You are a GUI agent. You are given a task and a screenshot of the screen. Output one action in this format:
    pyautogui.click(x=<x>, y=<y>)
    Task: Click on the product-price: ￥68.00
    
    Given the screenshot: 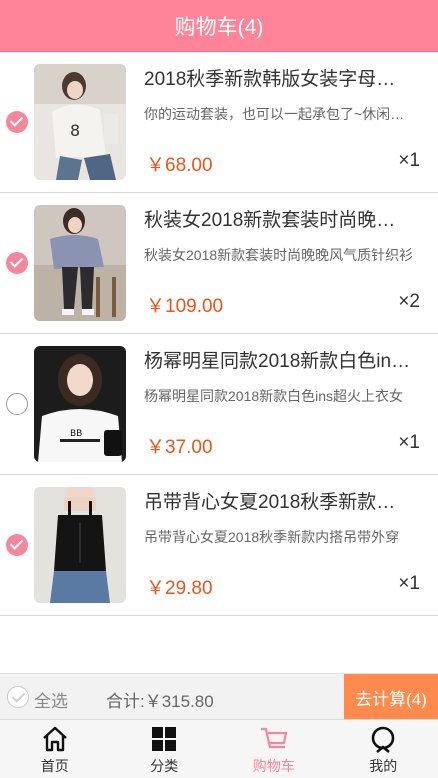 What is the action you would take?
    pyautogui.click(x=179, y=165)
    